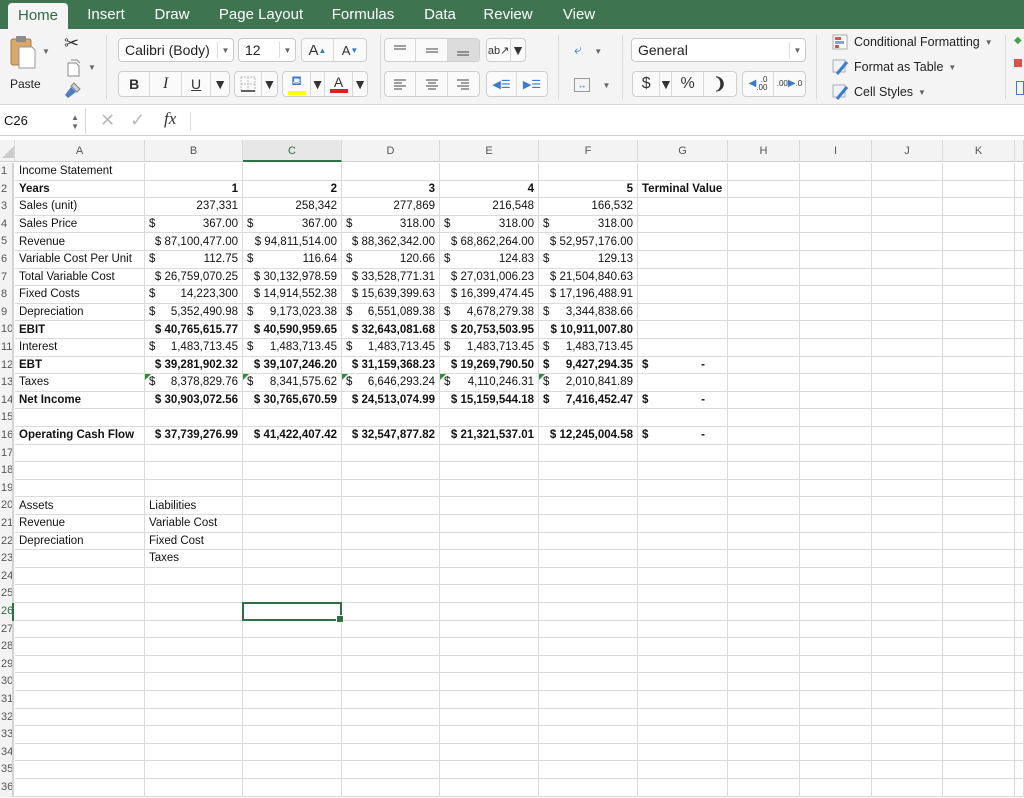 The width and height of the screenshot is (1024, 798). What do you see at coordinates (588, 436) in the screenshot?
I see `cell-f16: $ 12,245,004.58` at bounding box center [588, 436].